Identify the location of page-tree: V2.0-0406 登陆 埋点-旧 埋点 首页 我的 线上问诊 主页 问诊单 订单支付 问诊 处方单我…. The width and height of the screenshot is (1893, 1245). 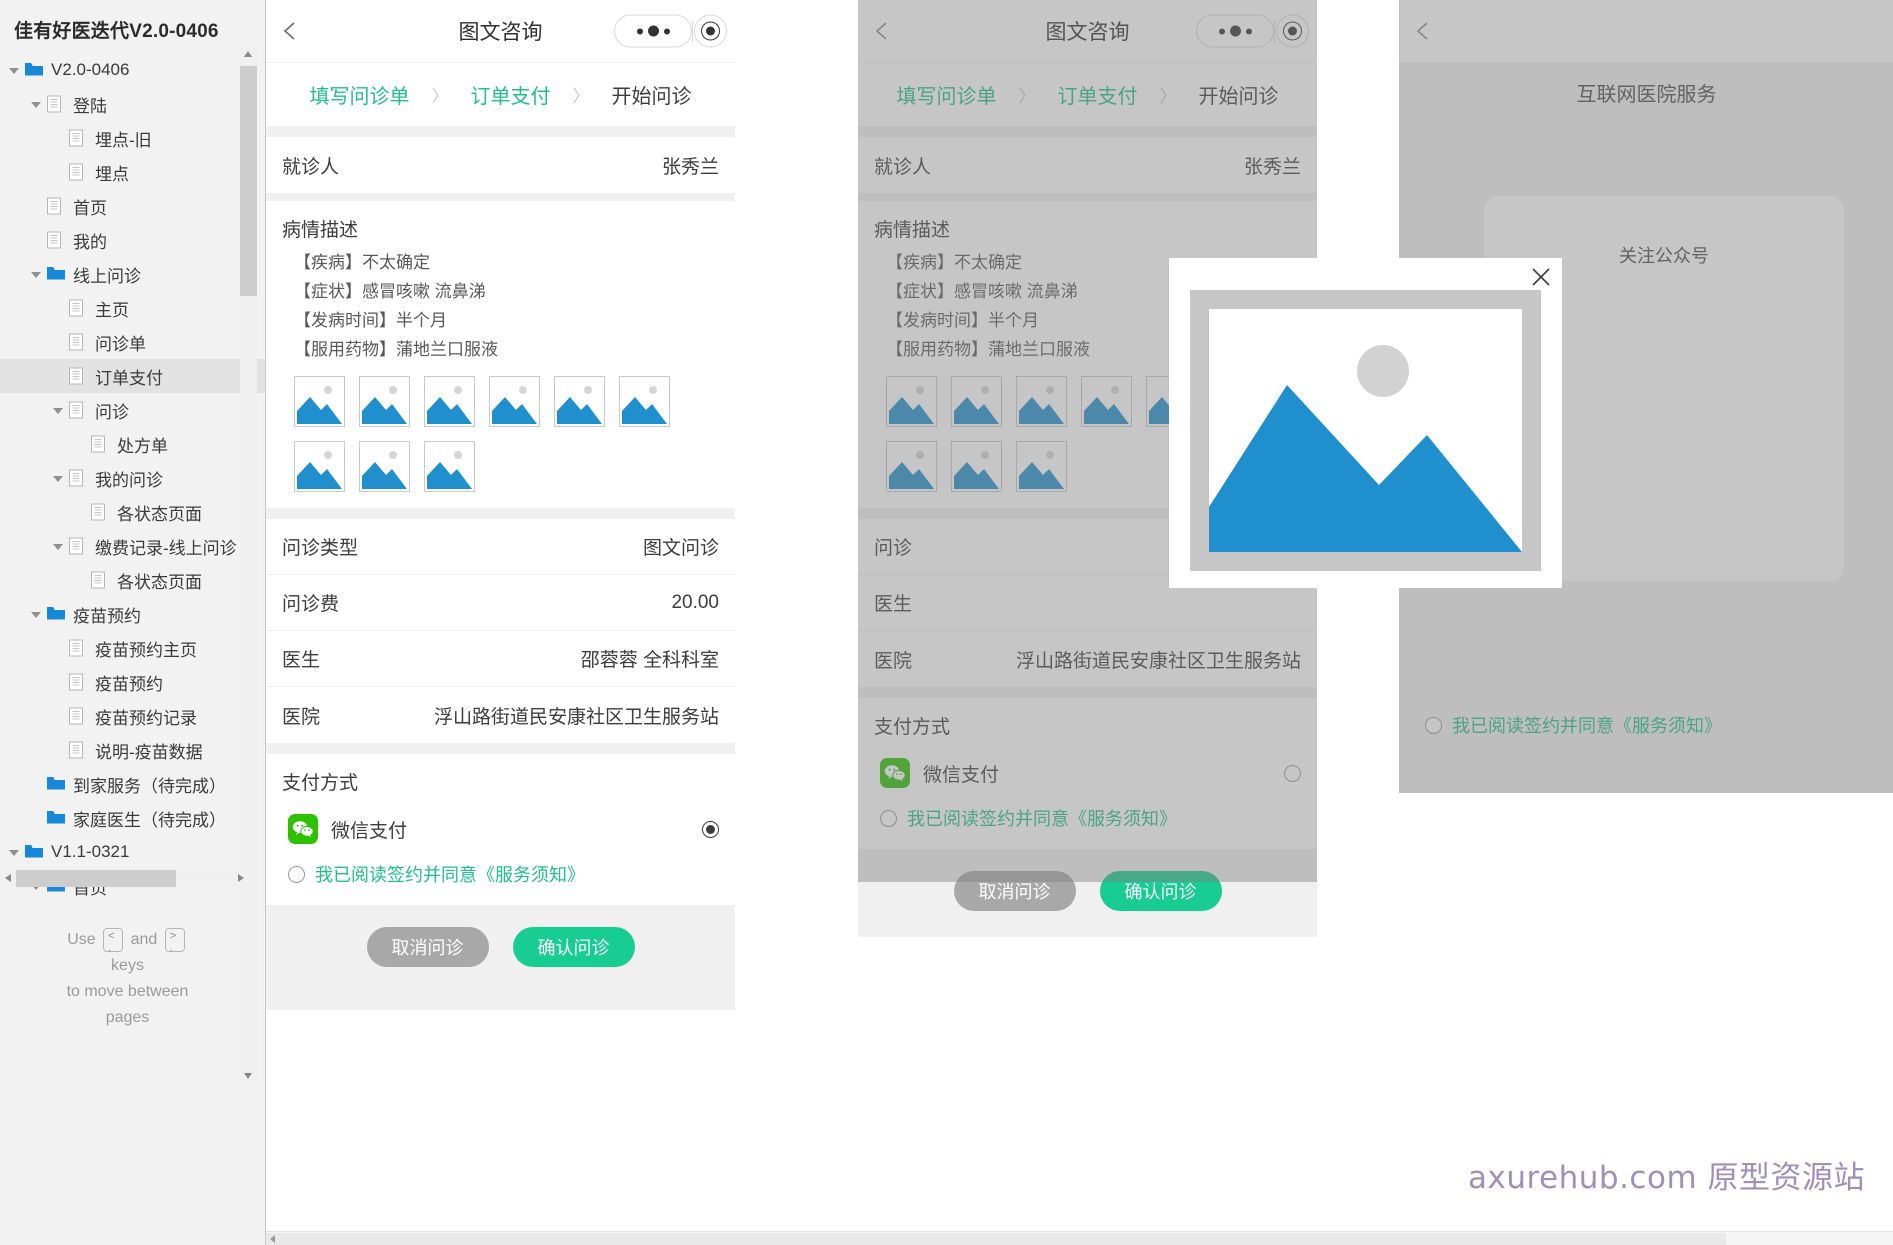
(132, 478).